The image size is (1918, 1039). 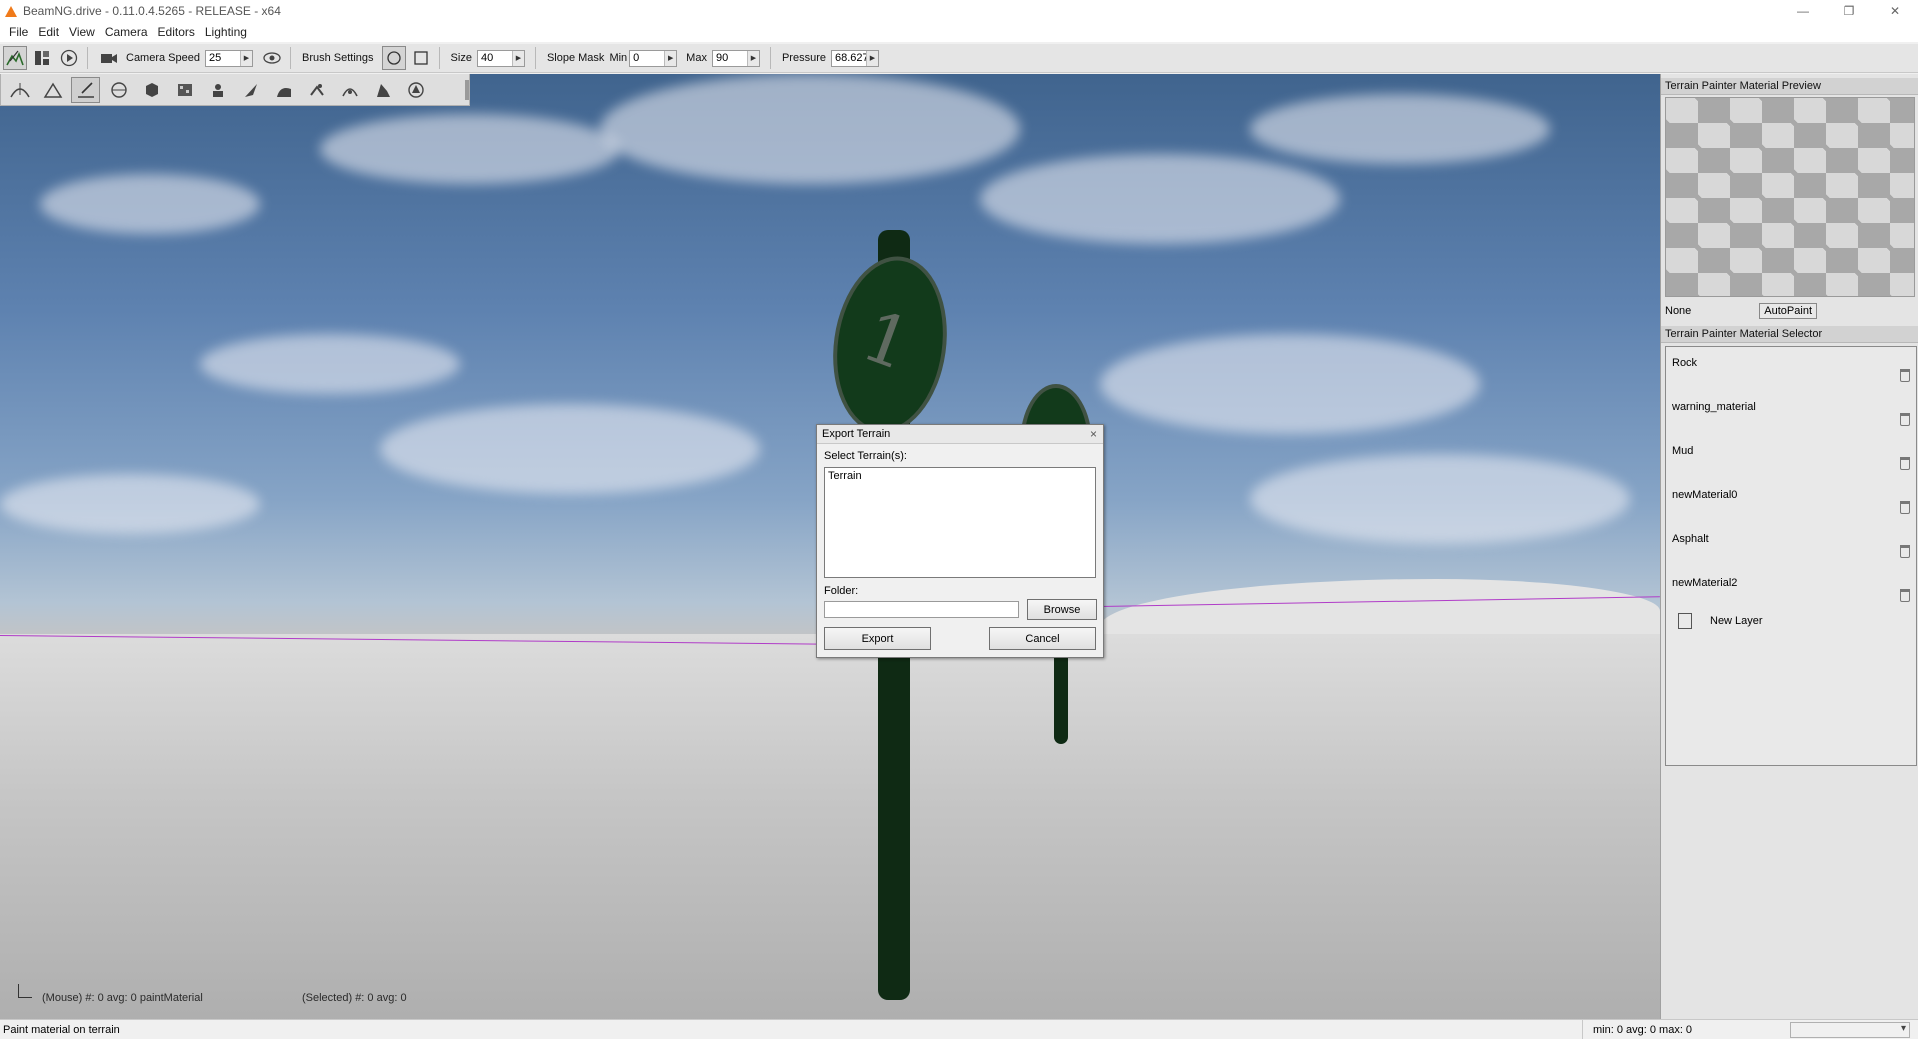 What do you see at coordinates (1682, 1029) in the screenshot?
I see `status-stats: min: 0 avg: 0 max: 0` at bounding box center [1682, 1029].